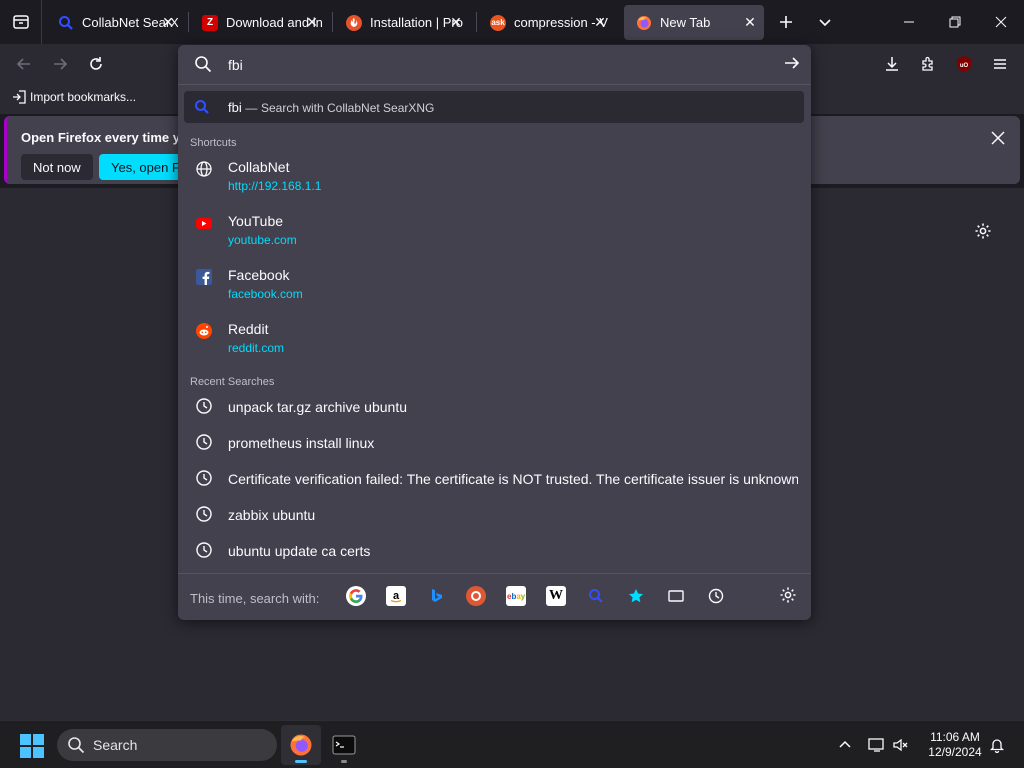 The image size is (1024, 768). I want to click on tab-prometheus-installation: Installation | Pro ✕, so click(402, 22).